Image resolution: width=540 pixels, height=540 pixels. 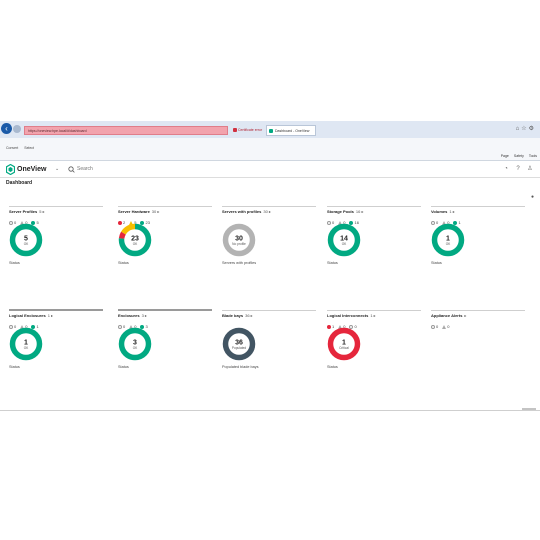 What do you see at coordinates (249, 315) in the screenshot?
I see `panel-count: 36 ▸` at bounding box center [249, 315].